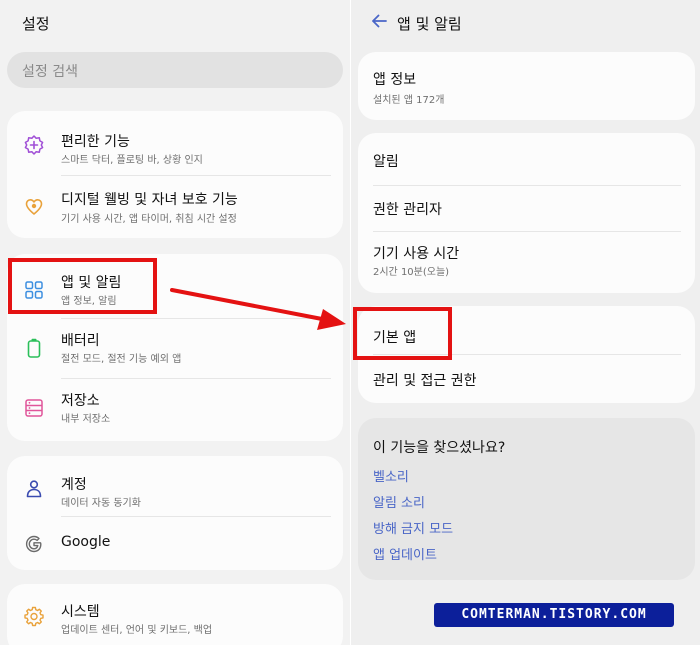  Describe the element at coordinates (80, 341) in the screenshot. I see `item-title: 배터리` at that location.